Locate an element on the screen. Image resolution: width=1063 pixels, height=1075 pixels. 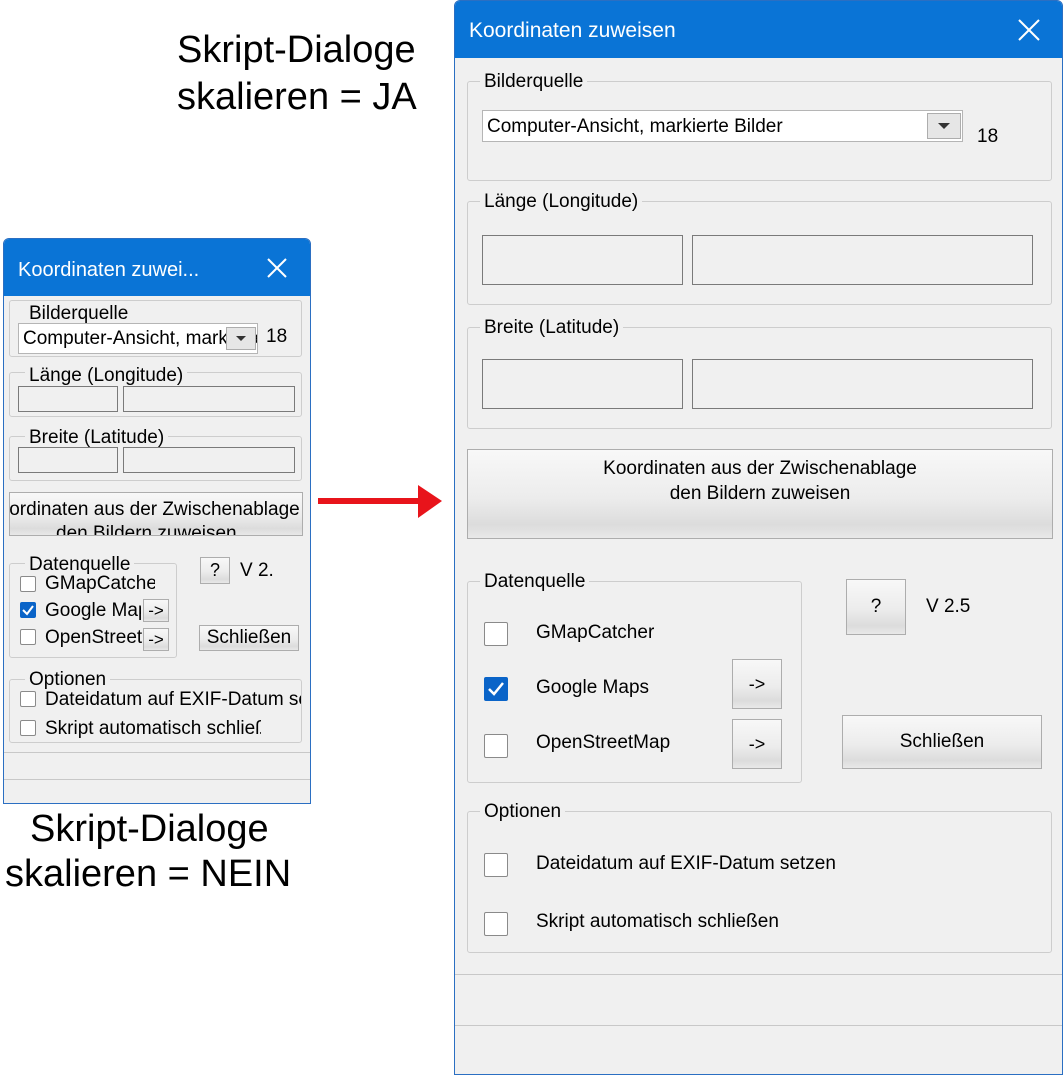
large-close-button: Schließen is located at coordinates (942, 742).